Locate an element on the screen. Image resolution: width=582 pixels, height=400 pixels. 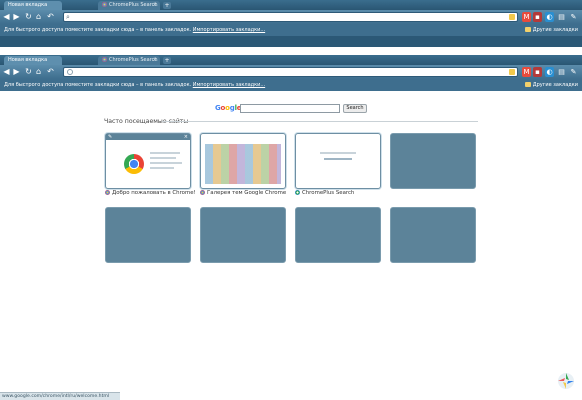
tile-label: Галерея тем Google Chrome is located at coordinates (243, 193).